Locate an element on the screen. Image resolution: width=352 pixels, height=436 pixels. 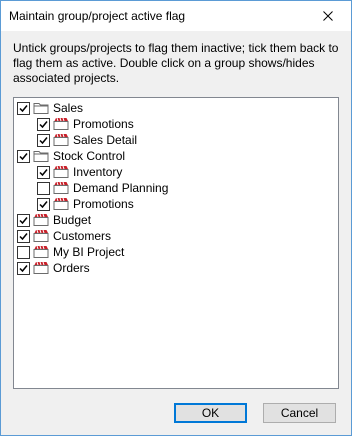
tree-item-label: Inventory is located at coordinates (98, 172).